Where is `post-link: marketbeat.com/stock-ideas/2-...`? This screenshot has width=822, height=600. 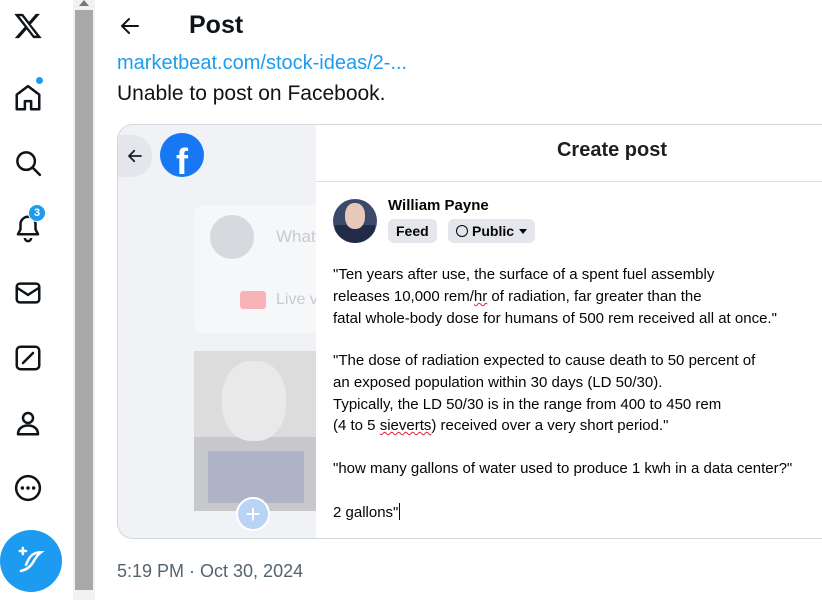 post-link: marketbeat.com/stock-ideas/2-... is located at coordinates (262, 63).